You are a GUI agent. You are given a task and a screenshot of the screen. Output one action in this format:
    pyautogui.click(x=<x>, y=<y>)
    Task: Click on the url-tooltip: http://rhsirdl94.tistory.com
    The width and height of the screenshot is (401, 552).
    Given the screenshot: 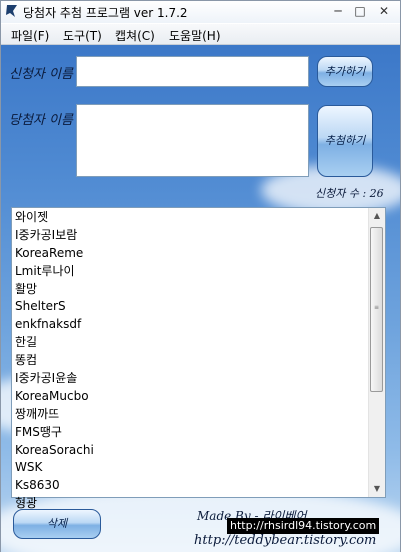 What is the action you would take?
    pyautogui.click(x=303, y=526)
    